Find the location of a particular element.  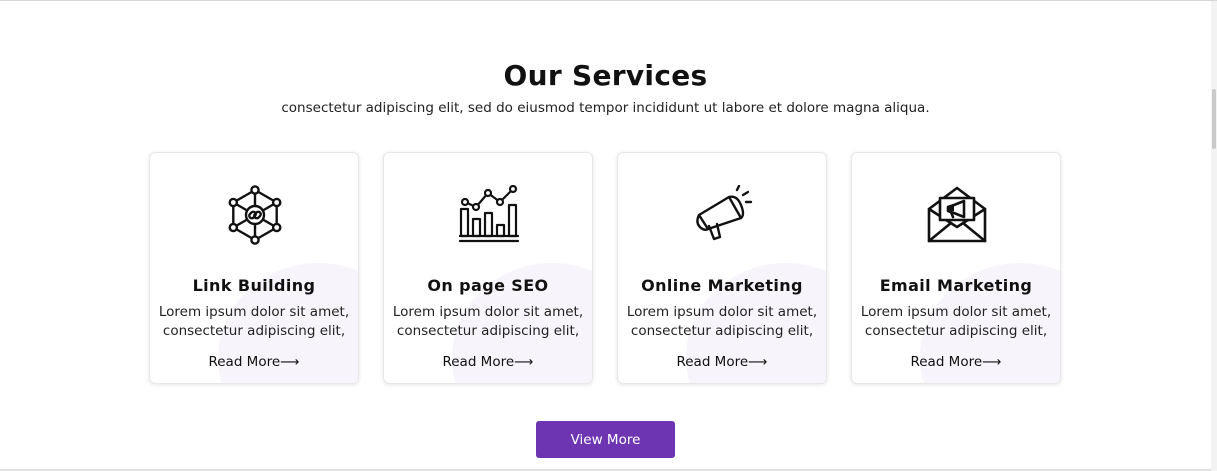

card-title: Link Building is located at coordinates (254, 285).